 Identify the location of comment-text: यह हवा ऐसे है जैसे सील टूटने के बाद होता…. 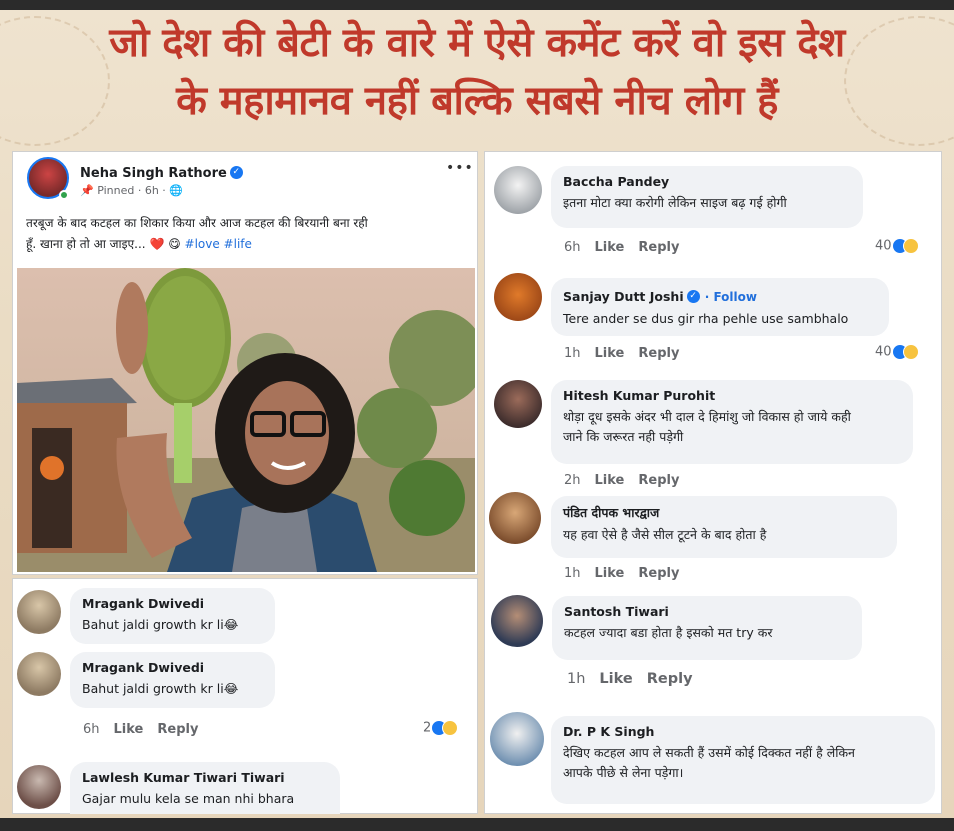
(665, 534).